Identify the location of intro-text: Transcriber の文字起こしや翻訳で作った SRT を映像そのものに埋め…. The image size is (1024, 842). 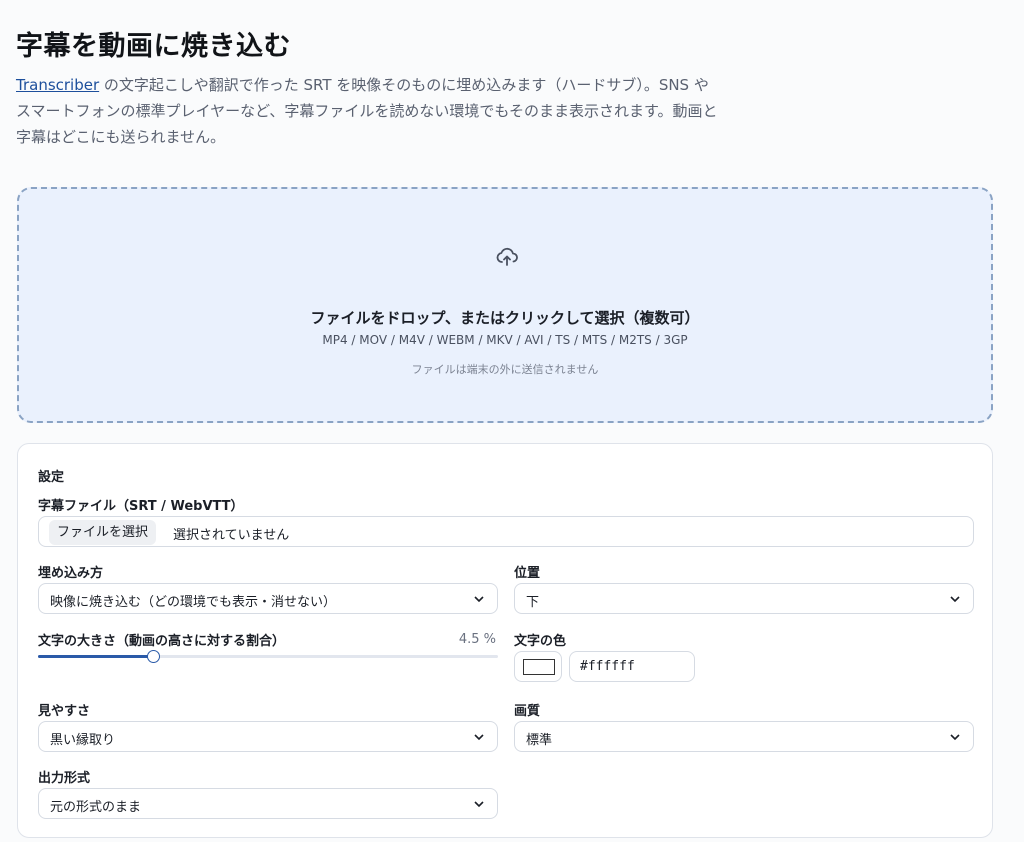
(396, 111).